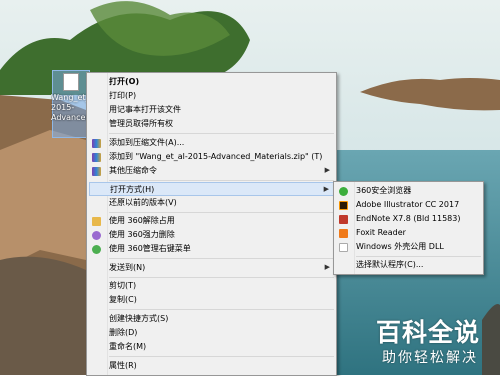 The height and width of the screenshot is (376, 500). I want to click on browser-360-icon, so click(343, 191).